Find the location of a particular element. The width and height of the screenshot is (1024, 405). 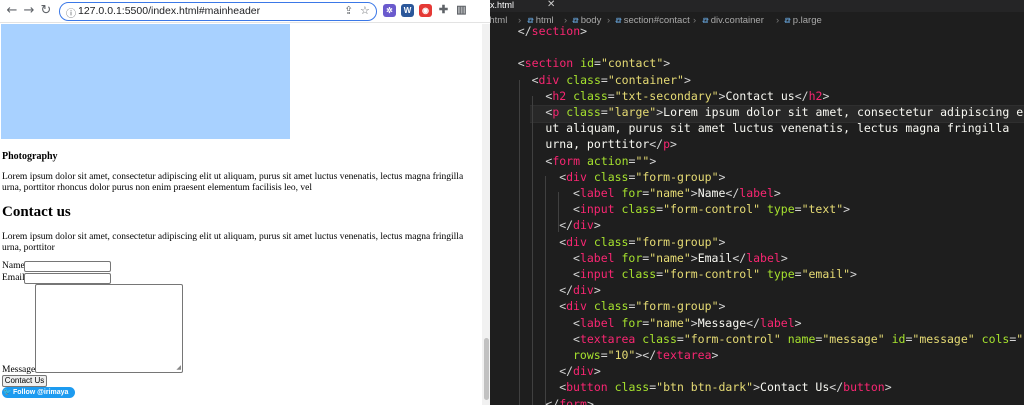

email-input is located at coordinates (67, 278).